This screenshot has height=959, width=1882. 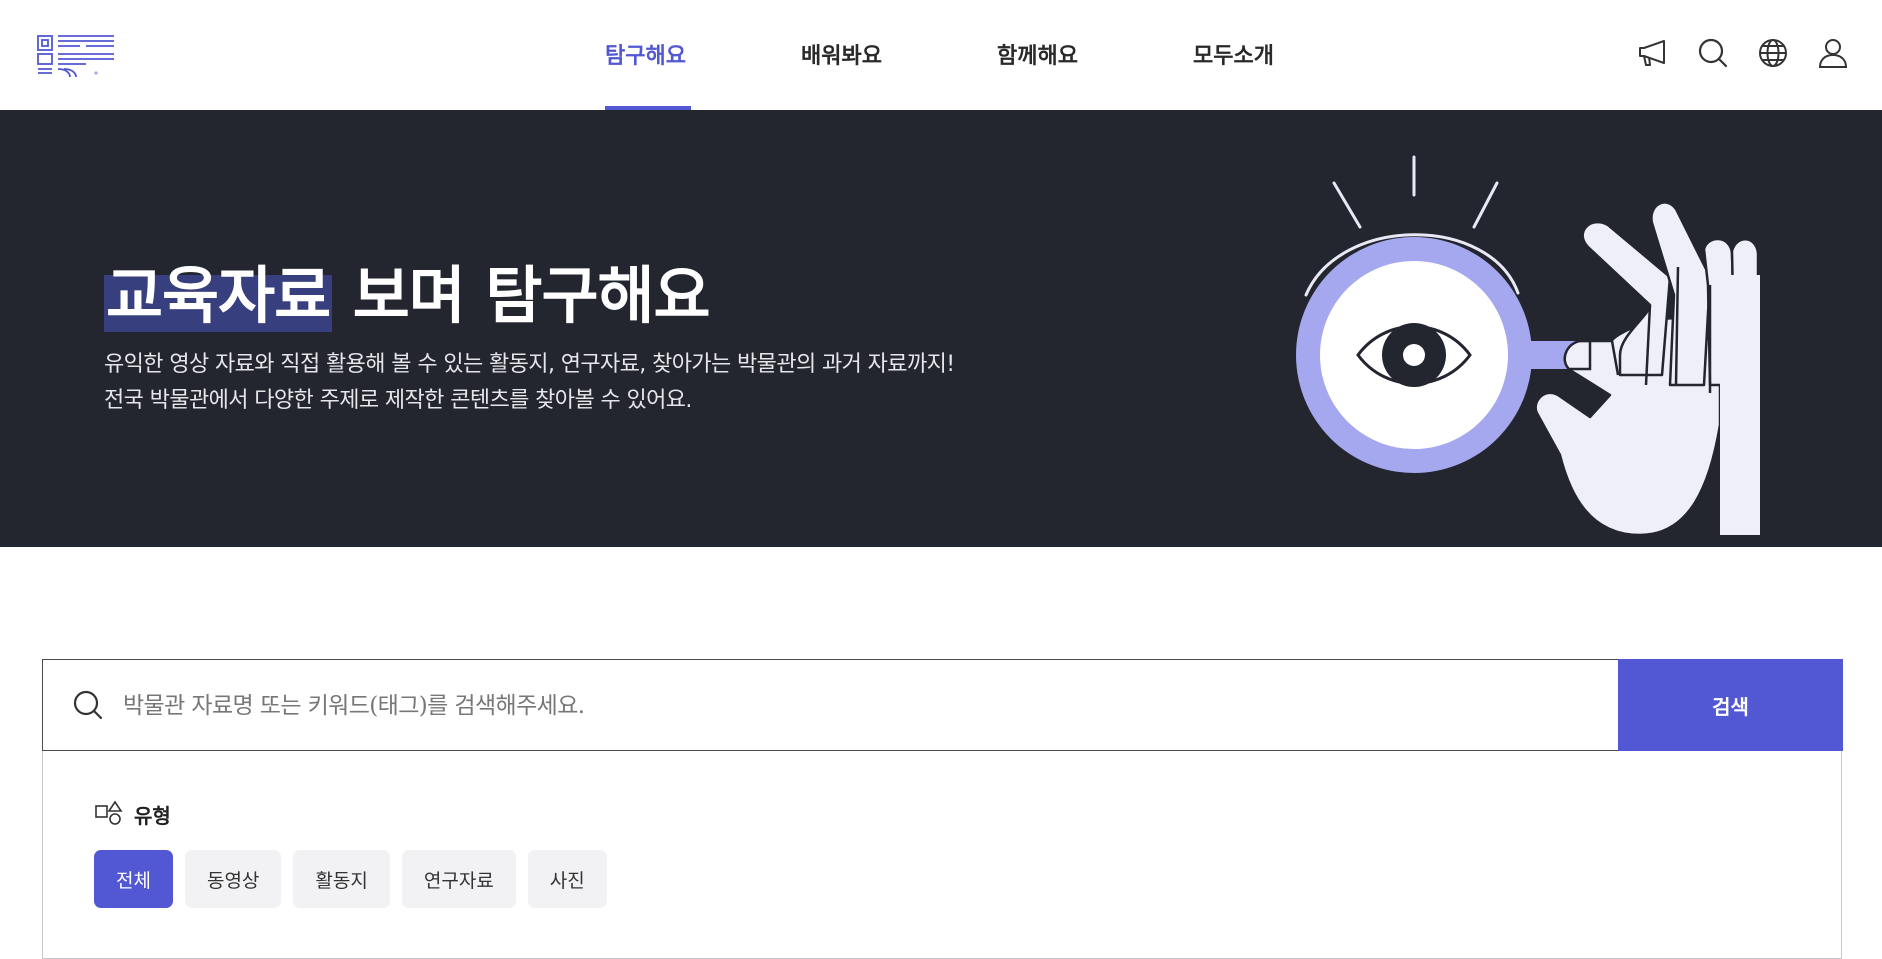 I want to click on type-filter-label: 유형, so click(x=132, y=814).